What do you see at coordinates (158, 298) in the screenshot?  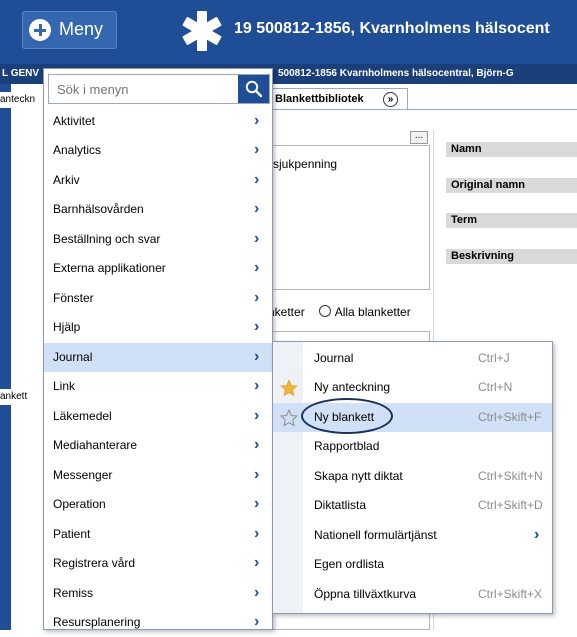 I see `menu-item-fonster: Fönster ›` at bounding box center [158, 298].